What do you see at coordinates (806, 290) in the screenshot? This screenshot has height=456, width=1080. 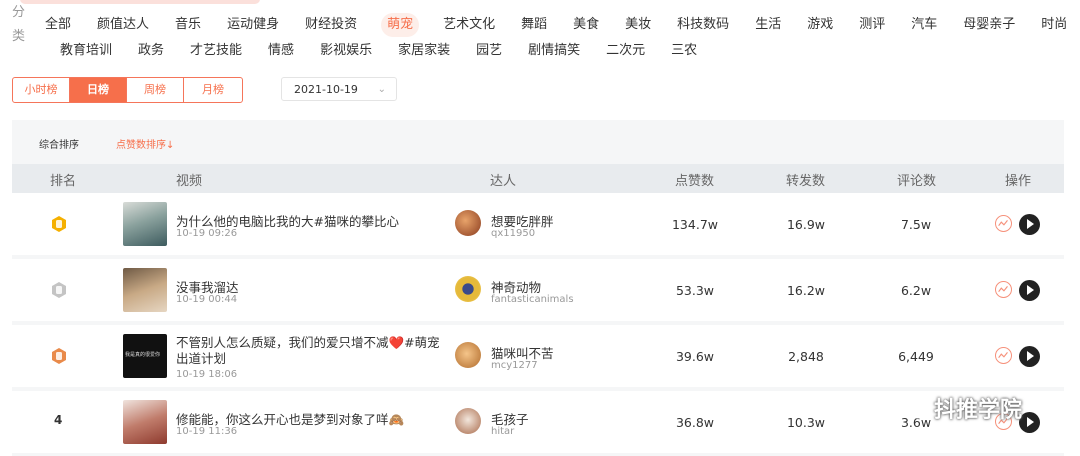 I see `stat-shares: 16.2w` at bounding box center [806, 290].